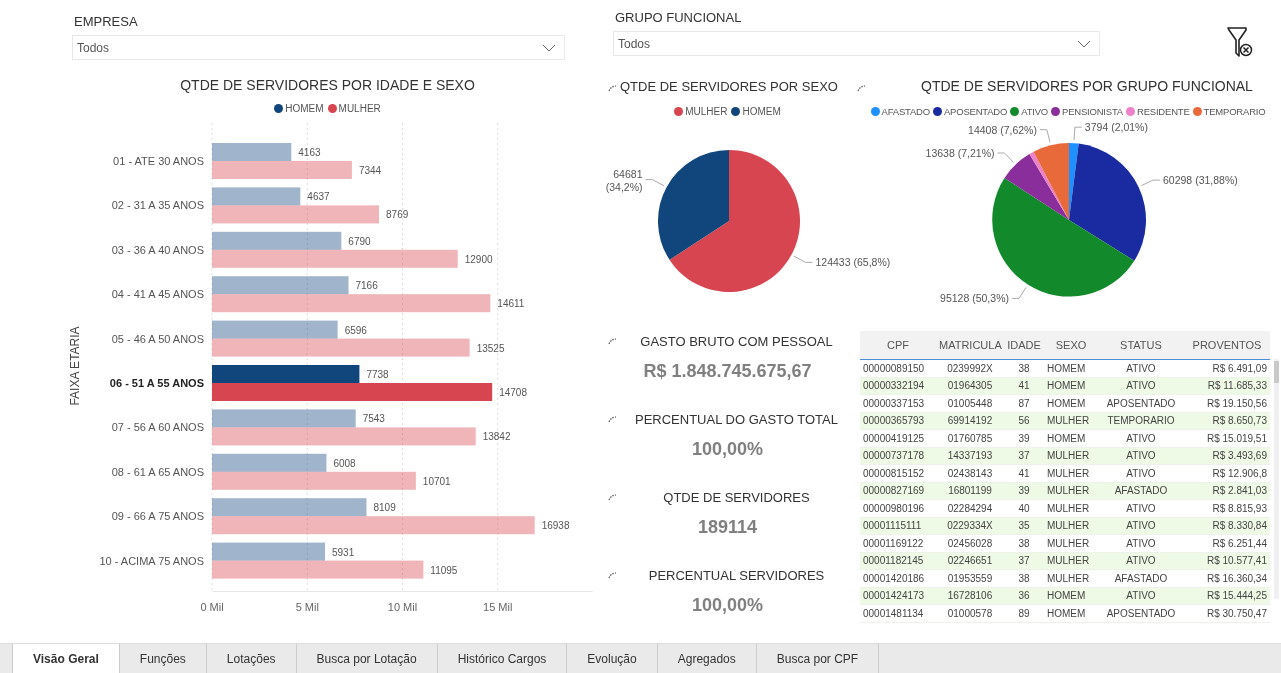 The height and width of the screenshot is (673, 1281). I want to click on column-header: MATRICULA, so click(970, 345).